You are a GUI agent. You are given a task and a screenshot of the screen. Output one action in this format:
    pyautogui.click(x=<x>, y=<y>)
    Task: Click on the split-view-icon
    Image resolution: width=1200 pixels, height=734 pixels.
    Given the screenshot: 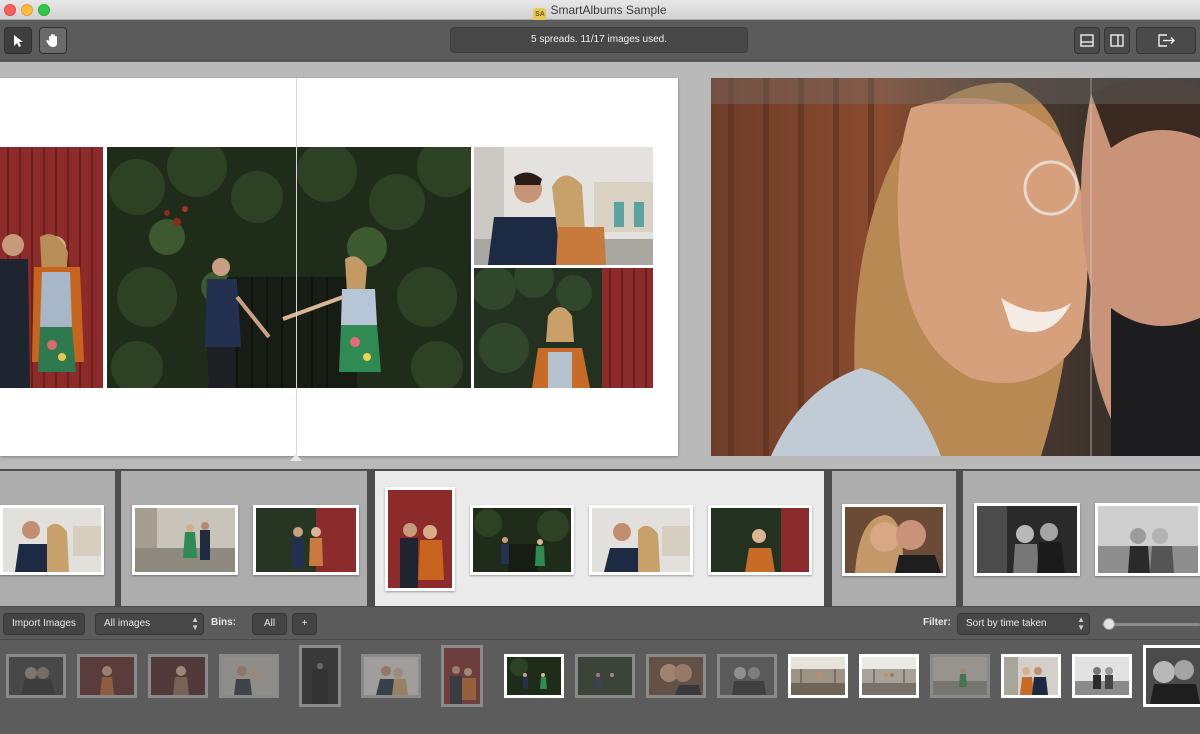 What is the action you would take?
    pyautogui.click(x=1117, y=40)
    